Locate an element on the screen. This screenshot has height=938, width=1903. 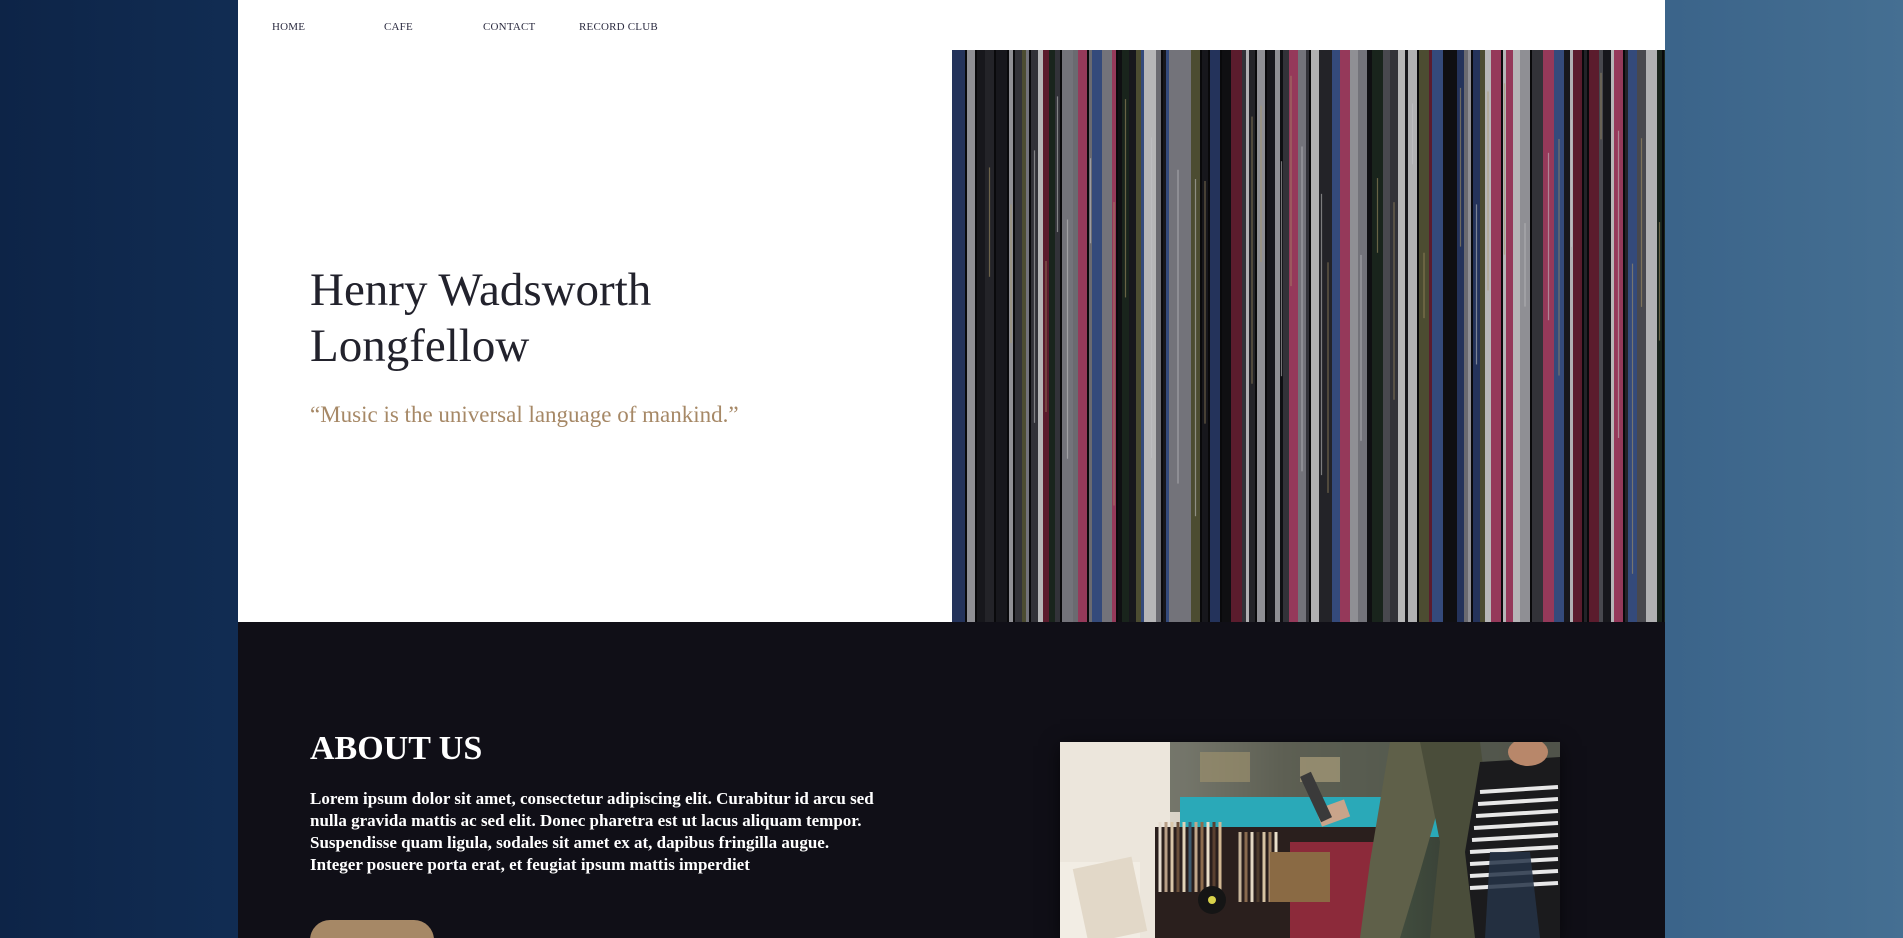
hero-title: Henry Wadsworth Longfellow is located at coordinates (481, 318).